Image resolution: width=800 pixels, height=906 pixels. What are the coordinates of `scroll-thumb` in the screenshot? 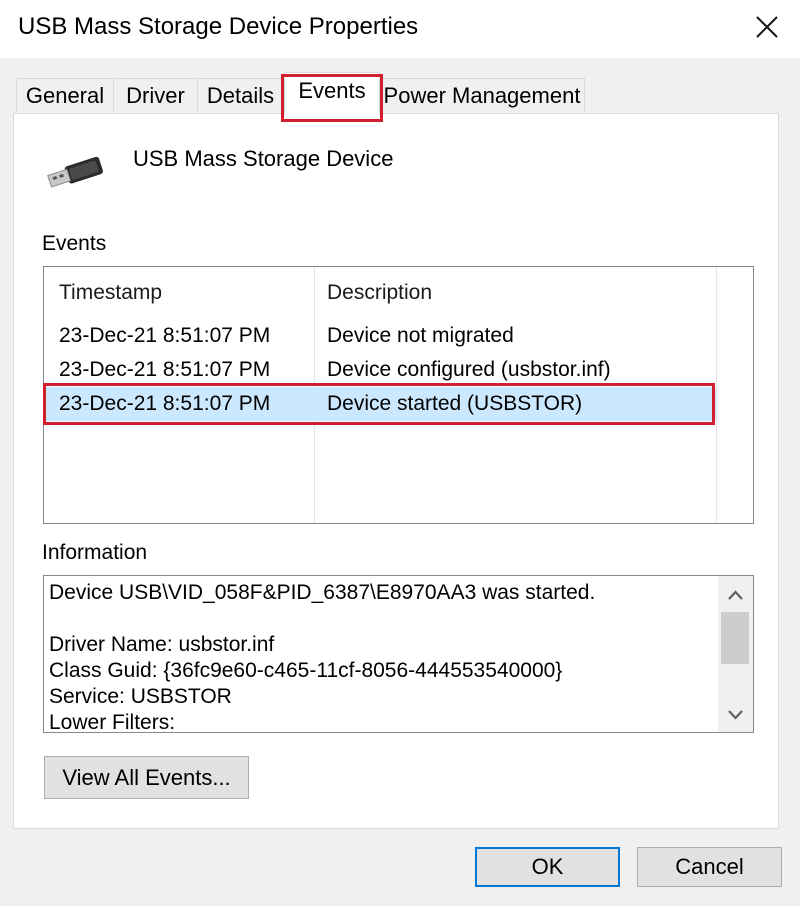 It's located at (735, 638).